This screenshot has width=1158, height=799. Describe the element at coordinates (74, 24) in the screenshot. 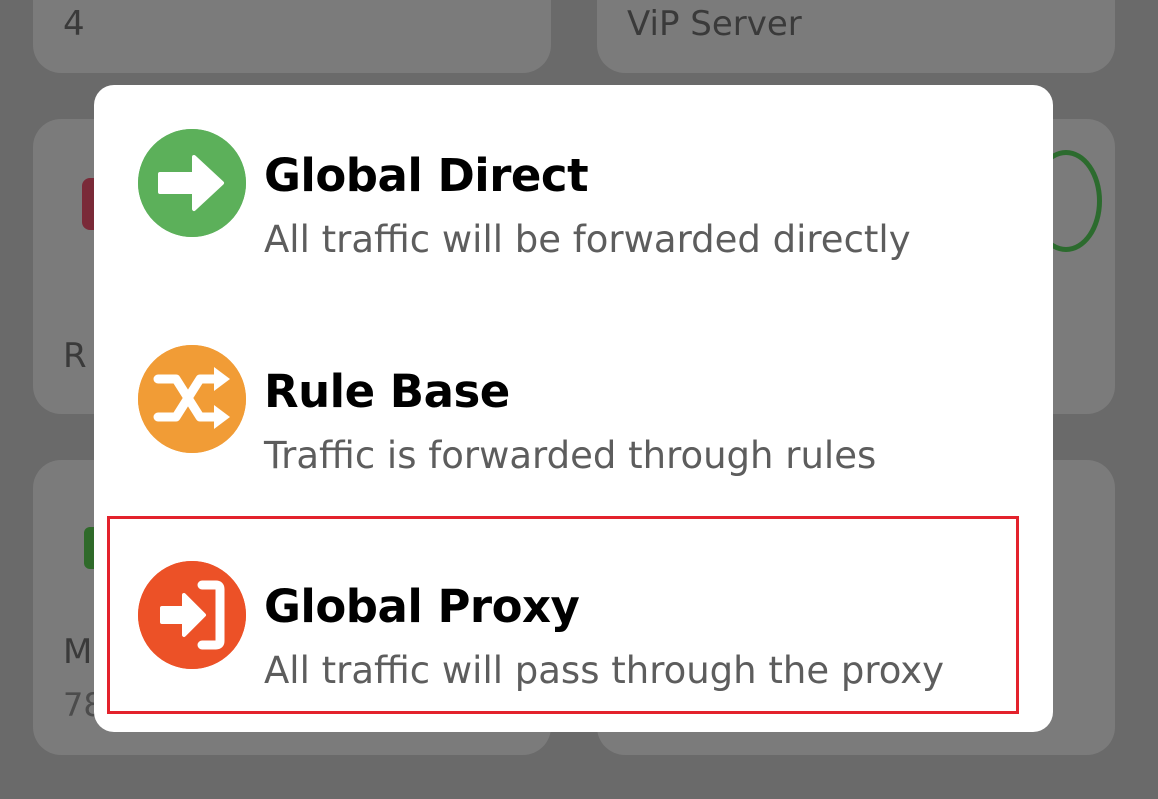

I see `bg-card-top-left-value: 4` at that location.